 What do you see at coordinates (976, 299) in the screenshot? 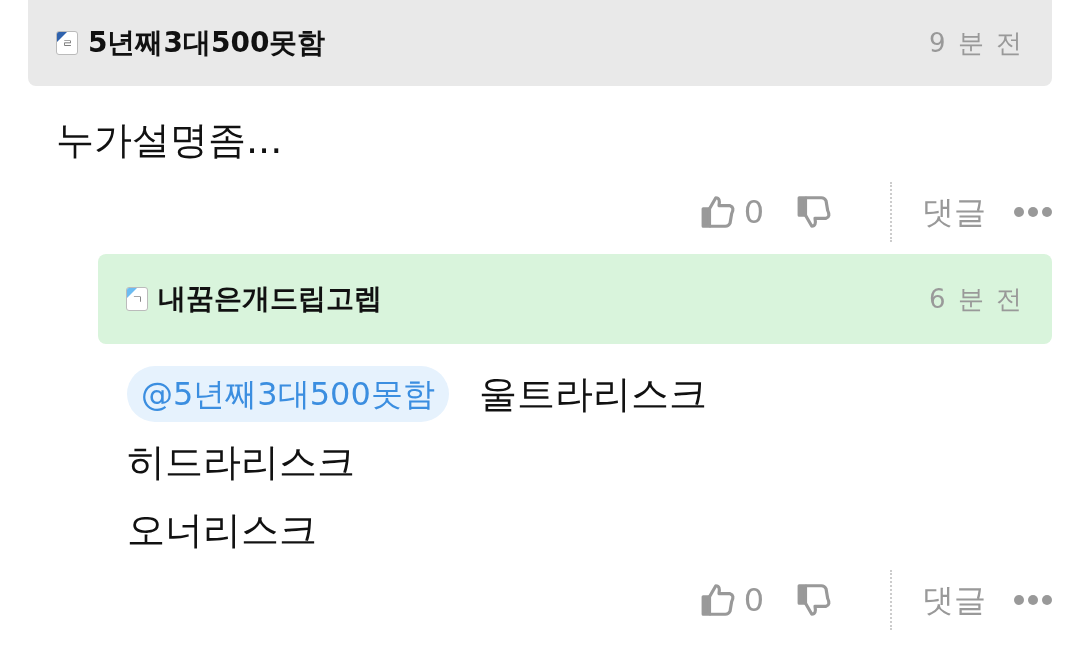
I see `comment-time: 6 분 전` at bounding box center [976, 299].